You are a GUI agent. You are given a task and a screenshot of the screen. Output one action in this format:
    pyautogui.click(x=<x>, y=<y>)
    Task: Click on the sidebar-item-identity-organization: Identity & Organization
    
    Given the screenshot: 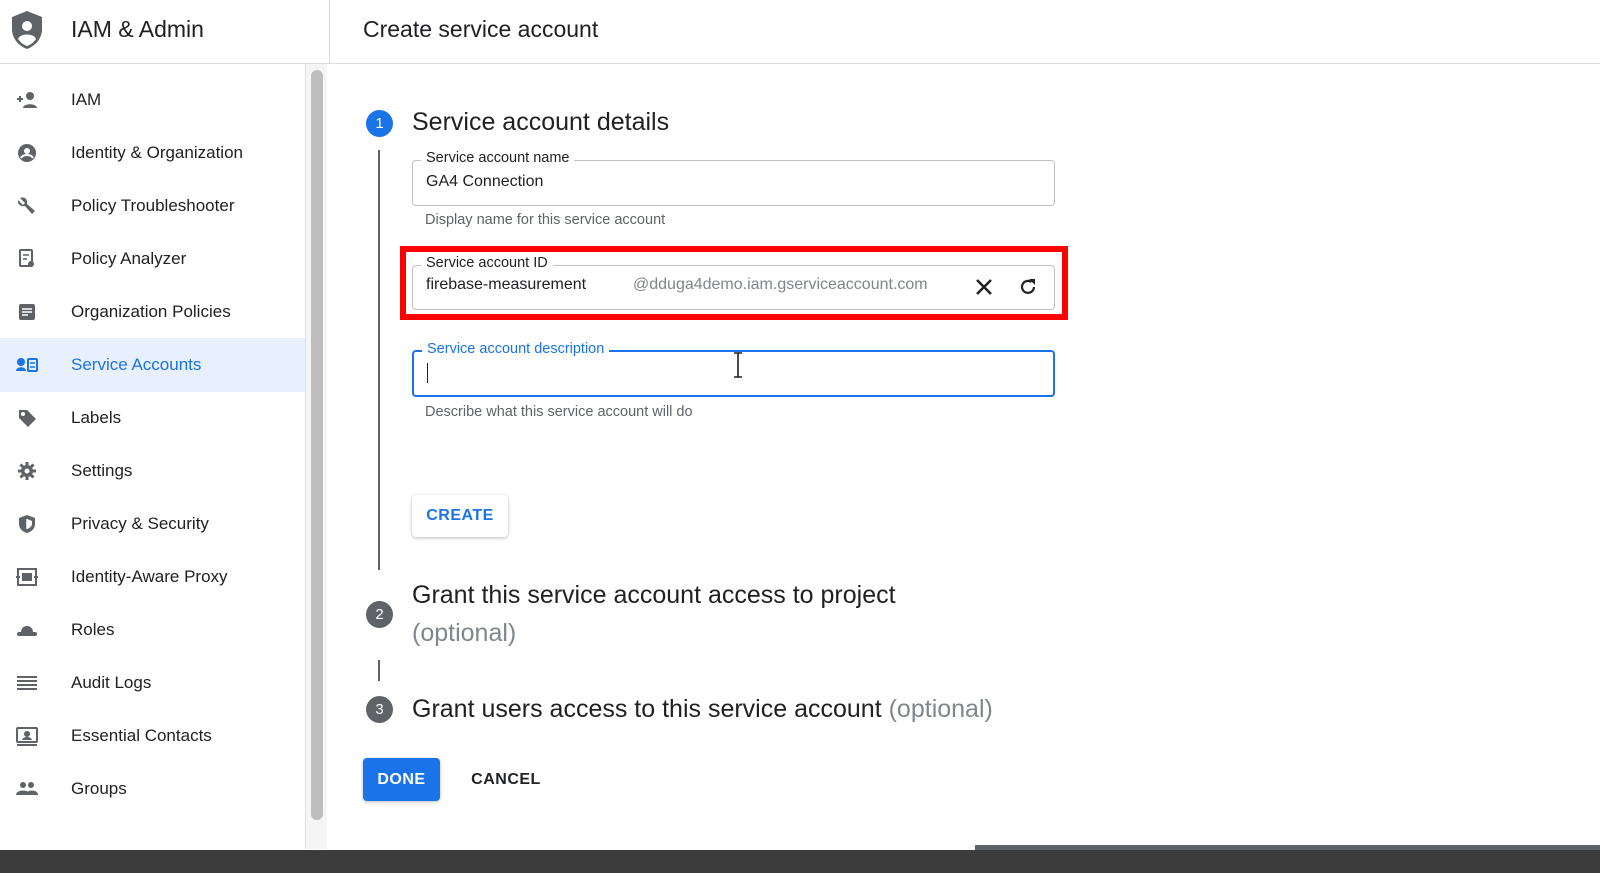 What is the action you would take?
    pyautogui.click(x=152, y=153)
    